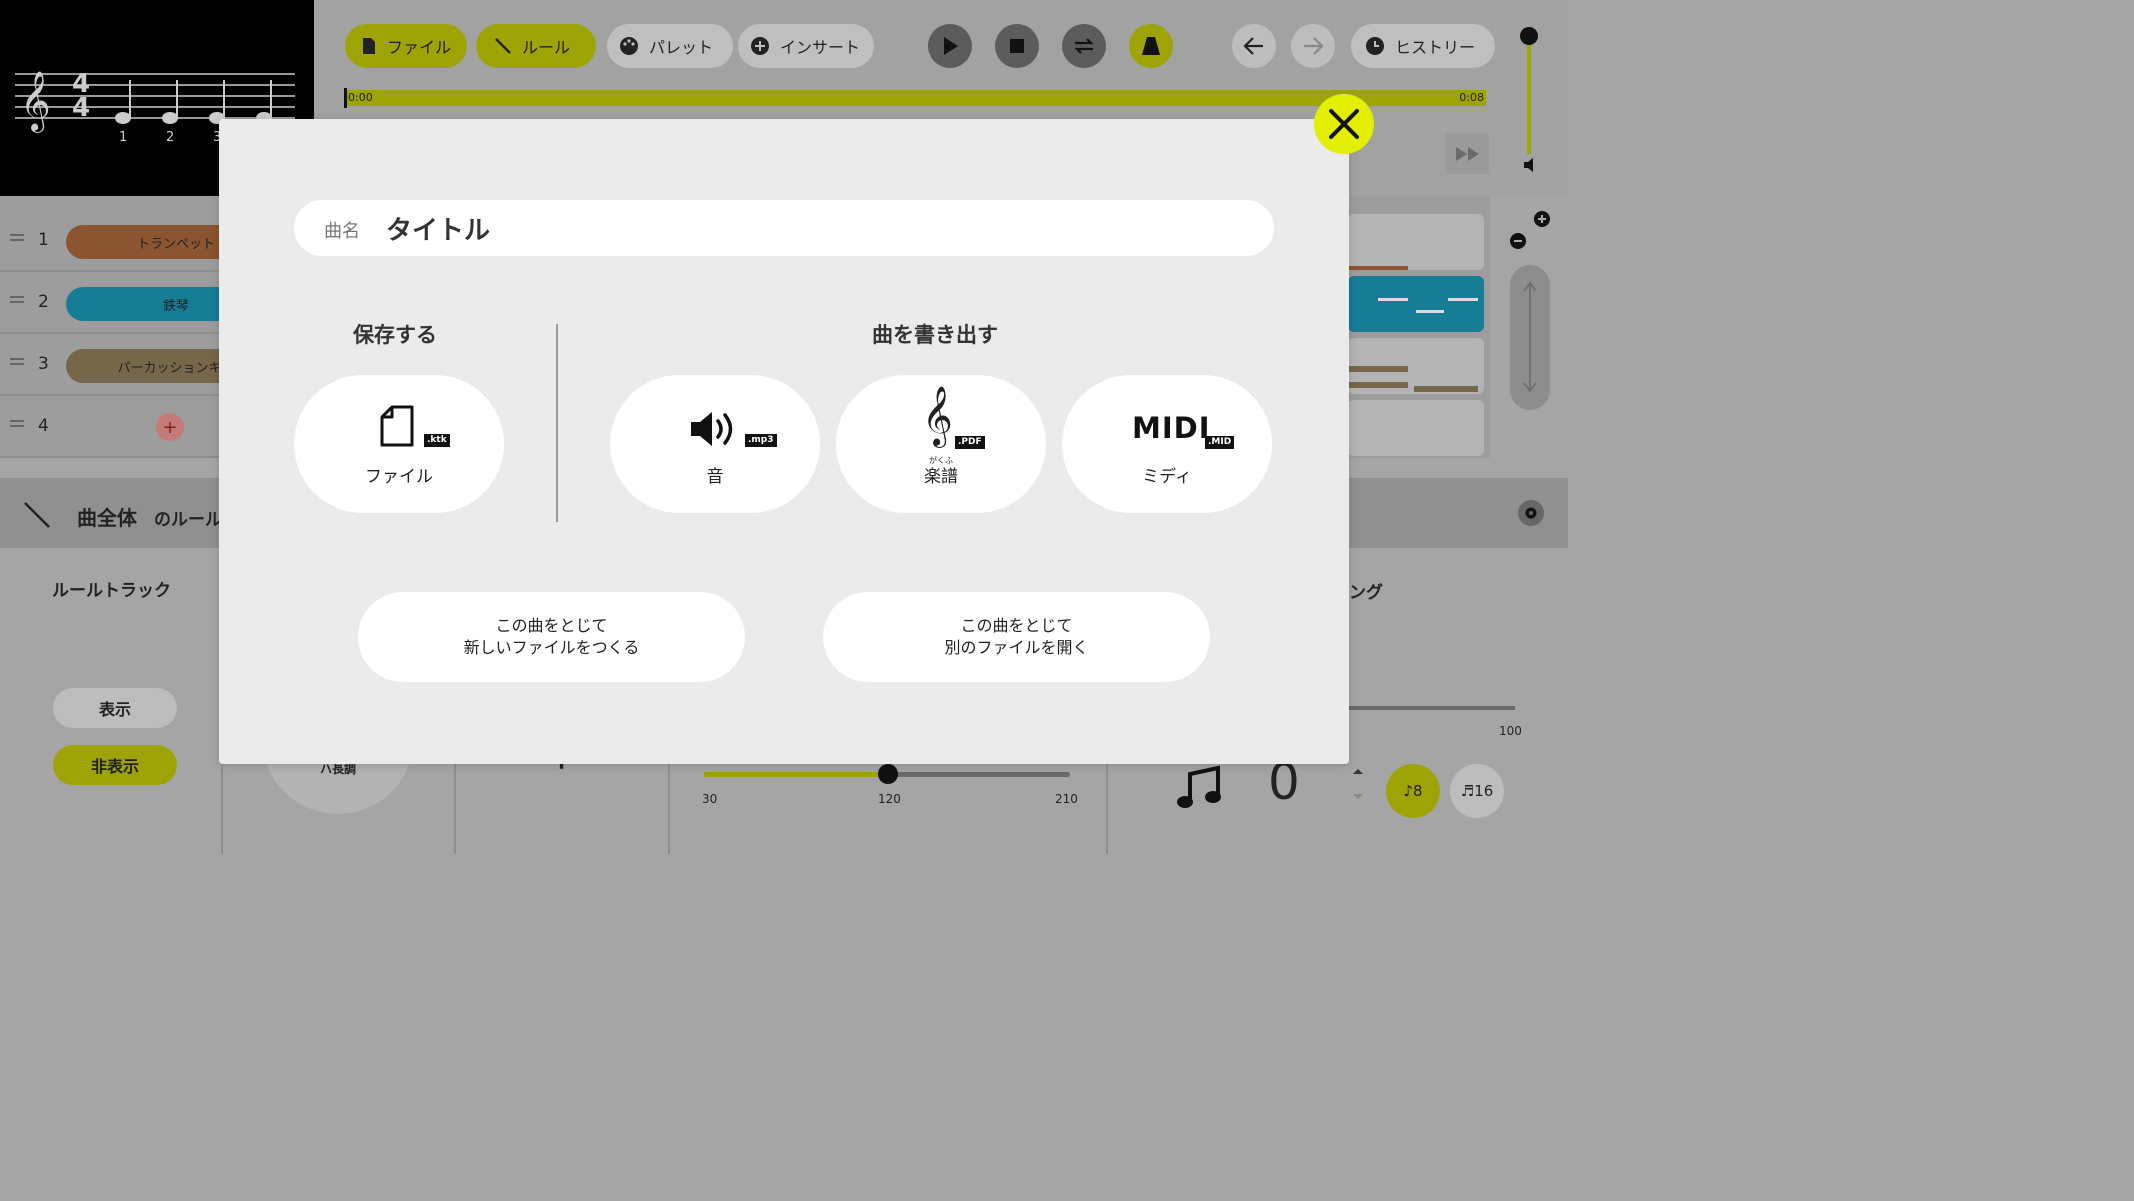 This screenshot has height=1201, width=2134. What do you see at coordinates (1366, 593) in the screenshot?
I see `swing-heading: ング` at bounding box center [1366, 593].